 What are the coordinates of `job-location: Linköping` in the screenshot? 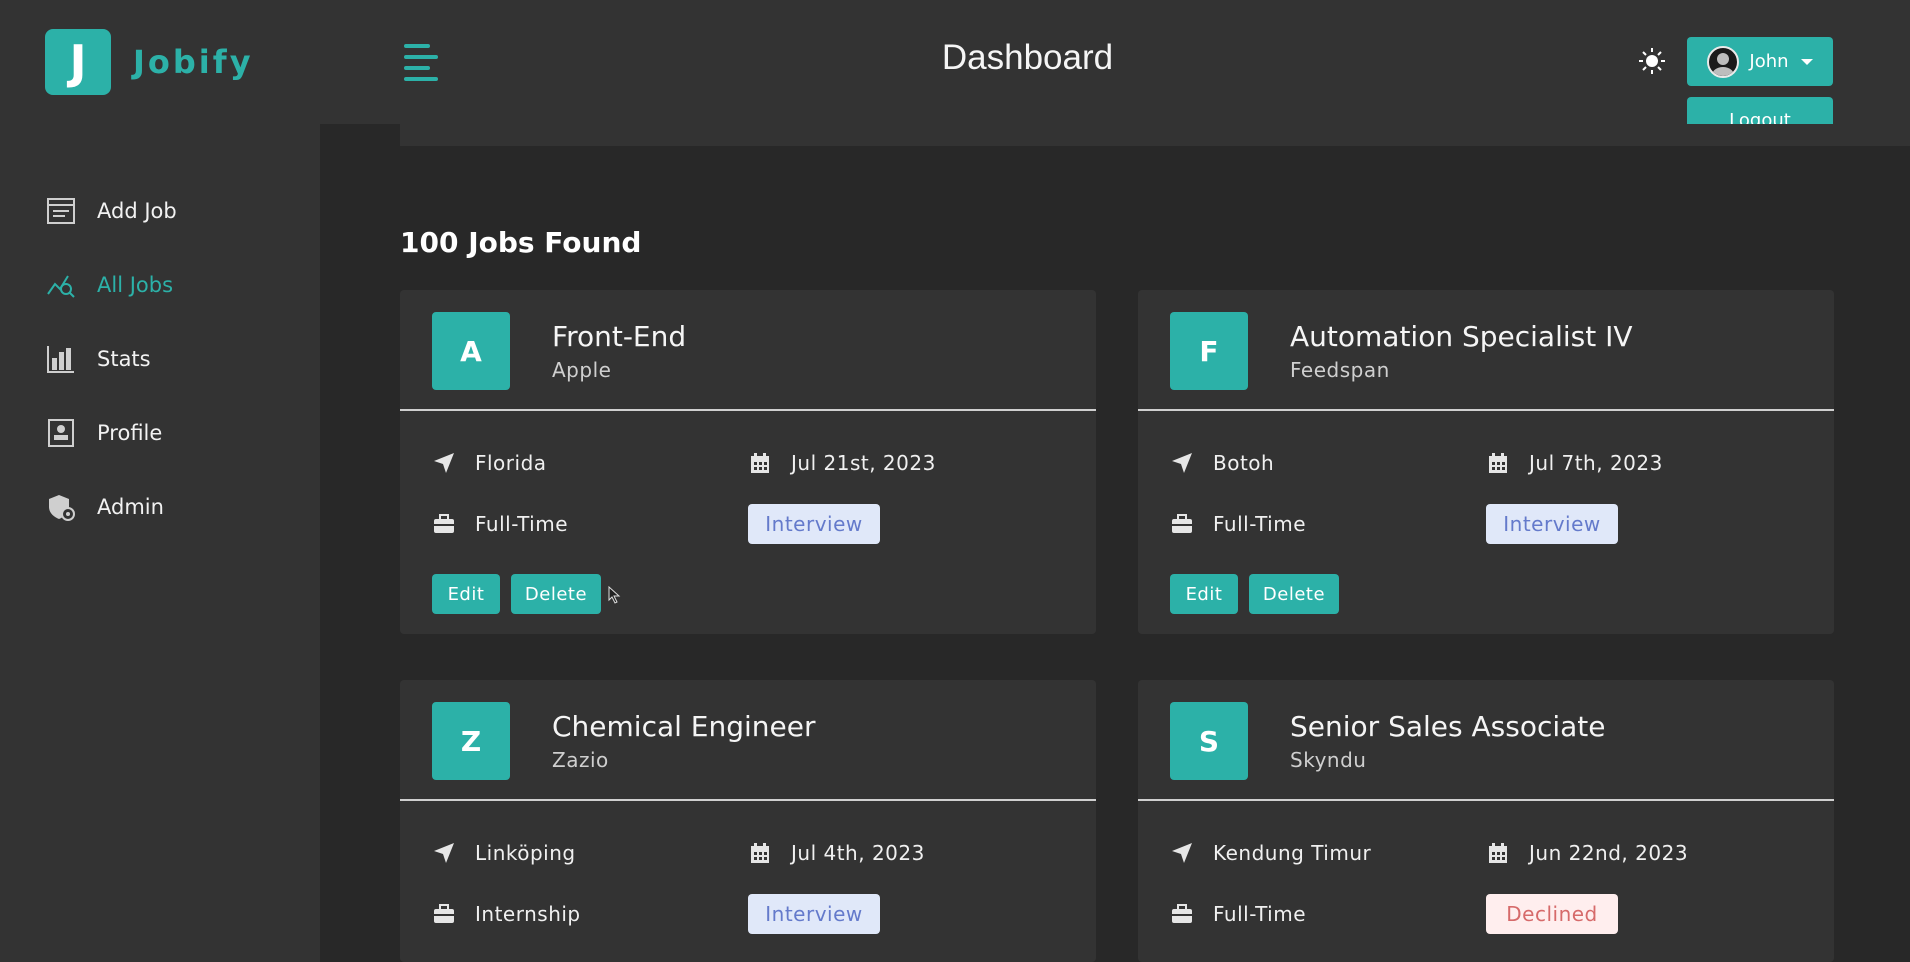 It's located at (504, 853).